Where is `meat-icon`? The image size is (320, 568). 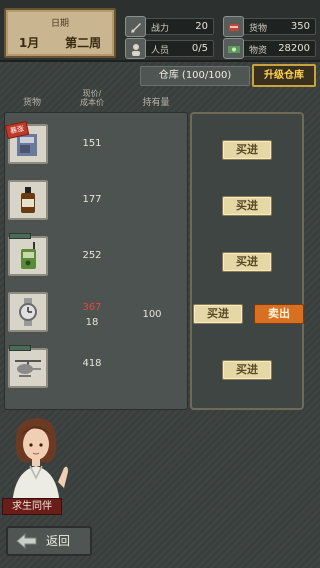 meat-icon is located at coordinates (233, 26).